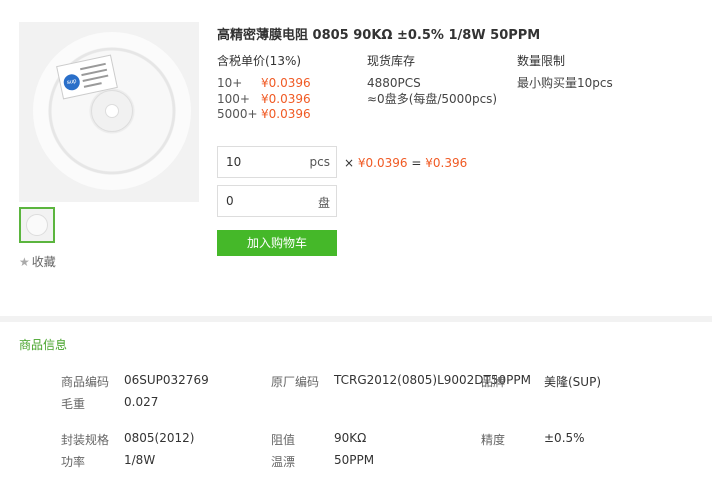 Image resolution: width=712 pixels, height=486 pixels. Describe the element at coordinates (140, 460) in the screenshot. I see `spec-power-value: 1/8W` at that location.